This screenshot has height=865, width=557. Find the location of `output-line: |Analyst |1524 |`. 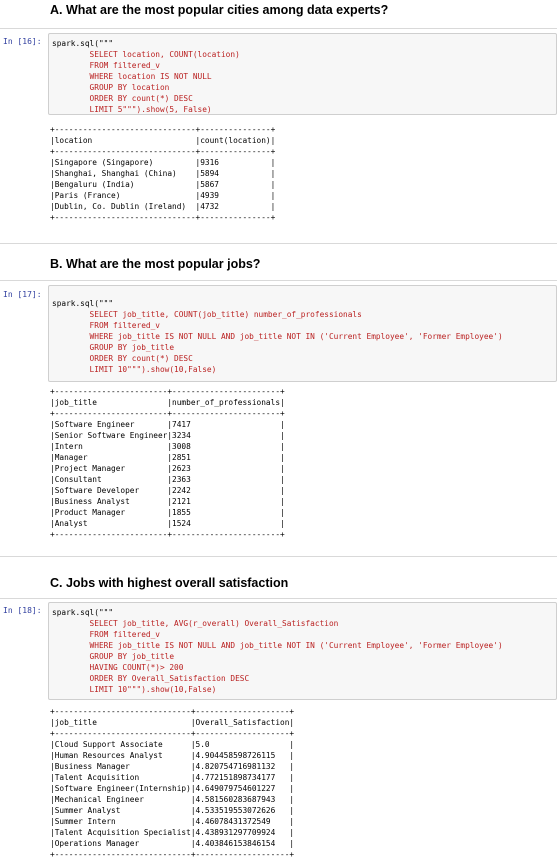

output-line: |Analyst |1524 | is located at coordinates (167, 523).